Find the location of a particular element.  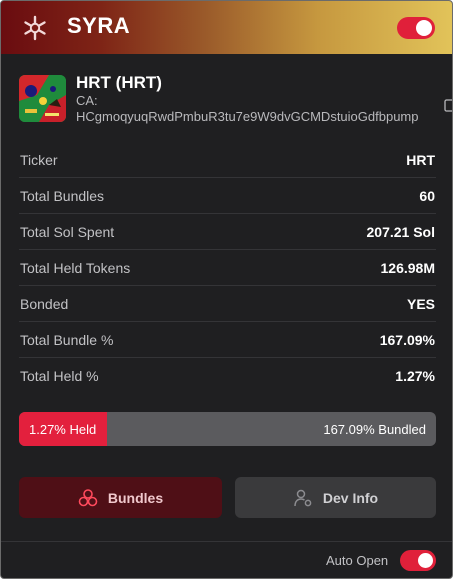

auto-open-label: Auto Open is located at coordinates (357, 560).